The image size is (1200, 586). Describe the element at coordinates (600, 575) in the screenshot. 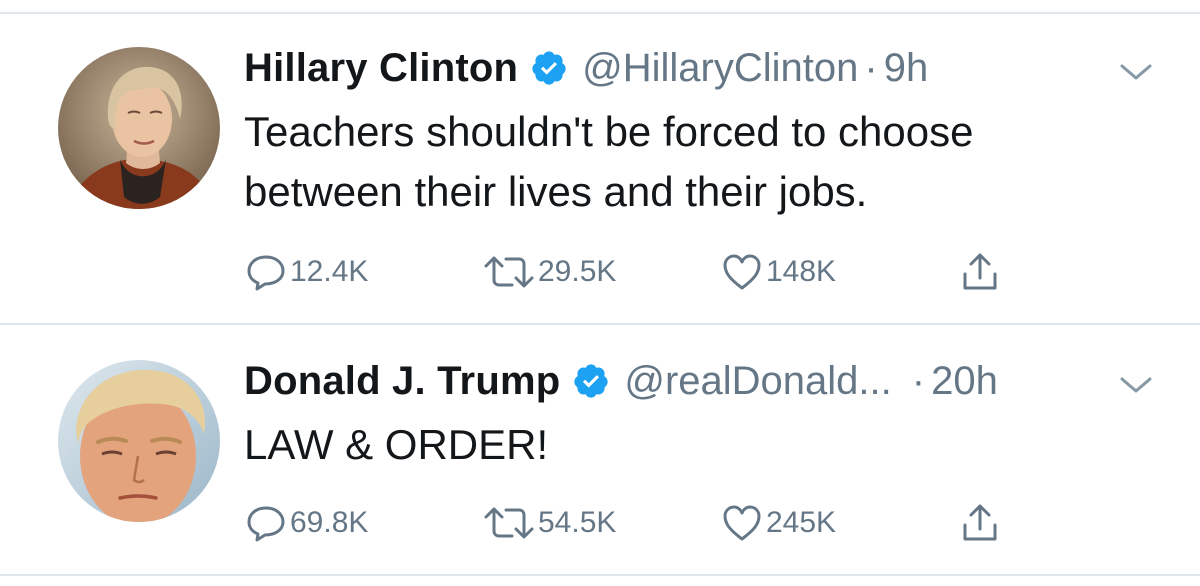

I see `bottom-divider` at that location.